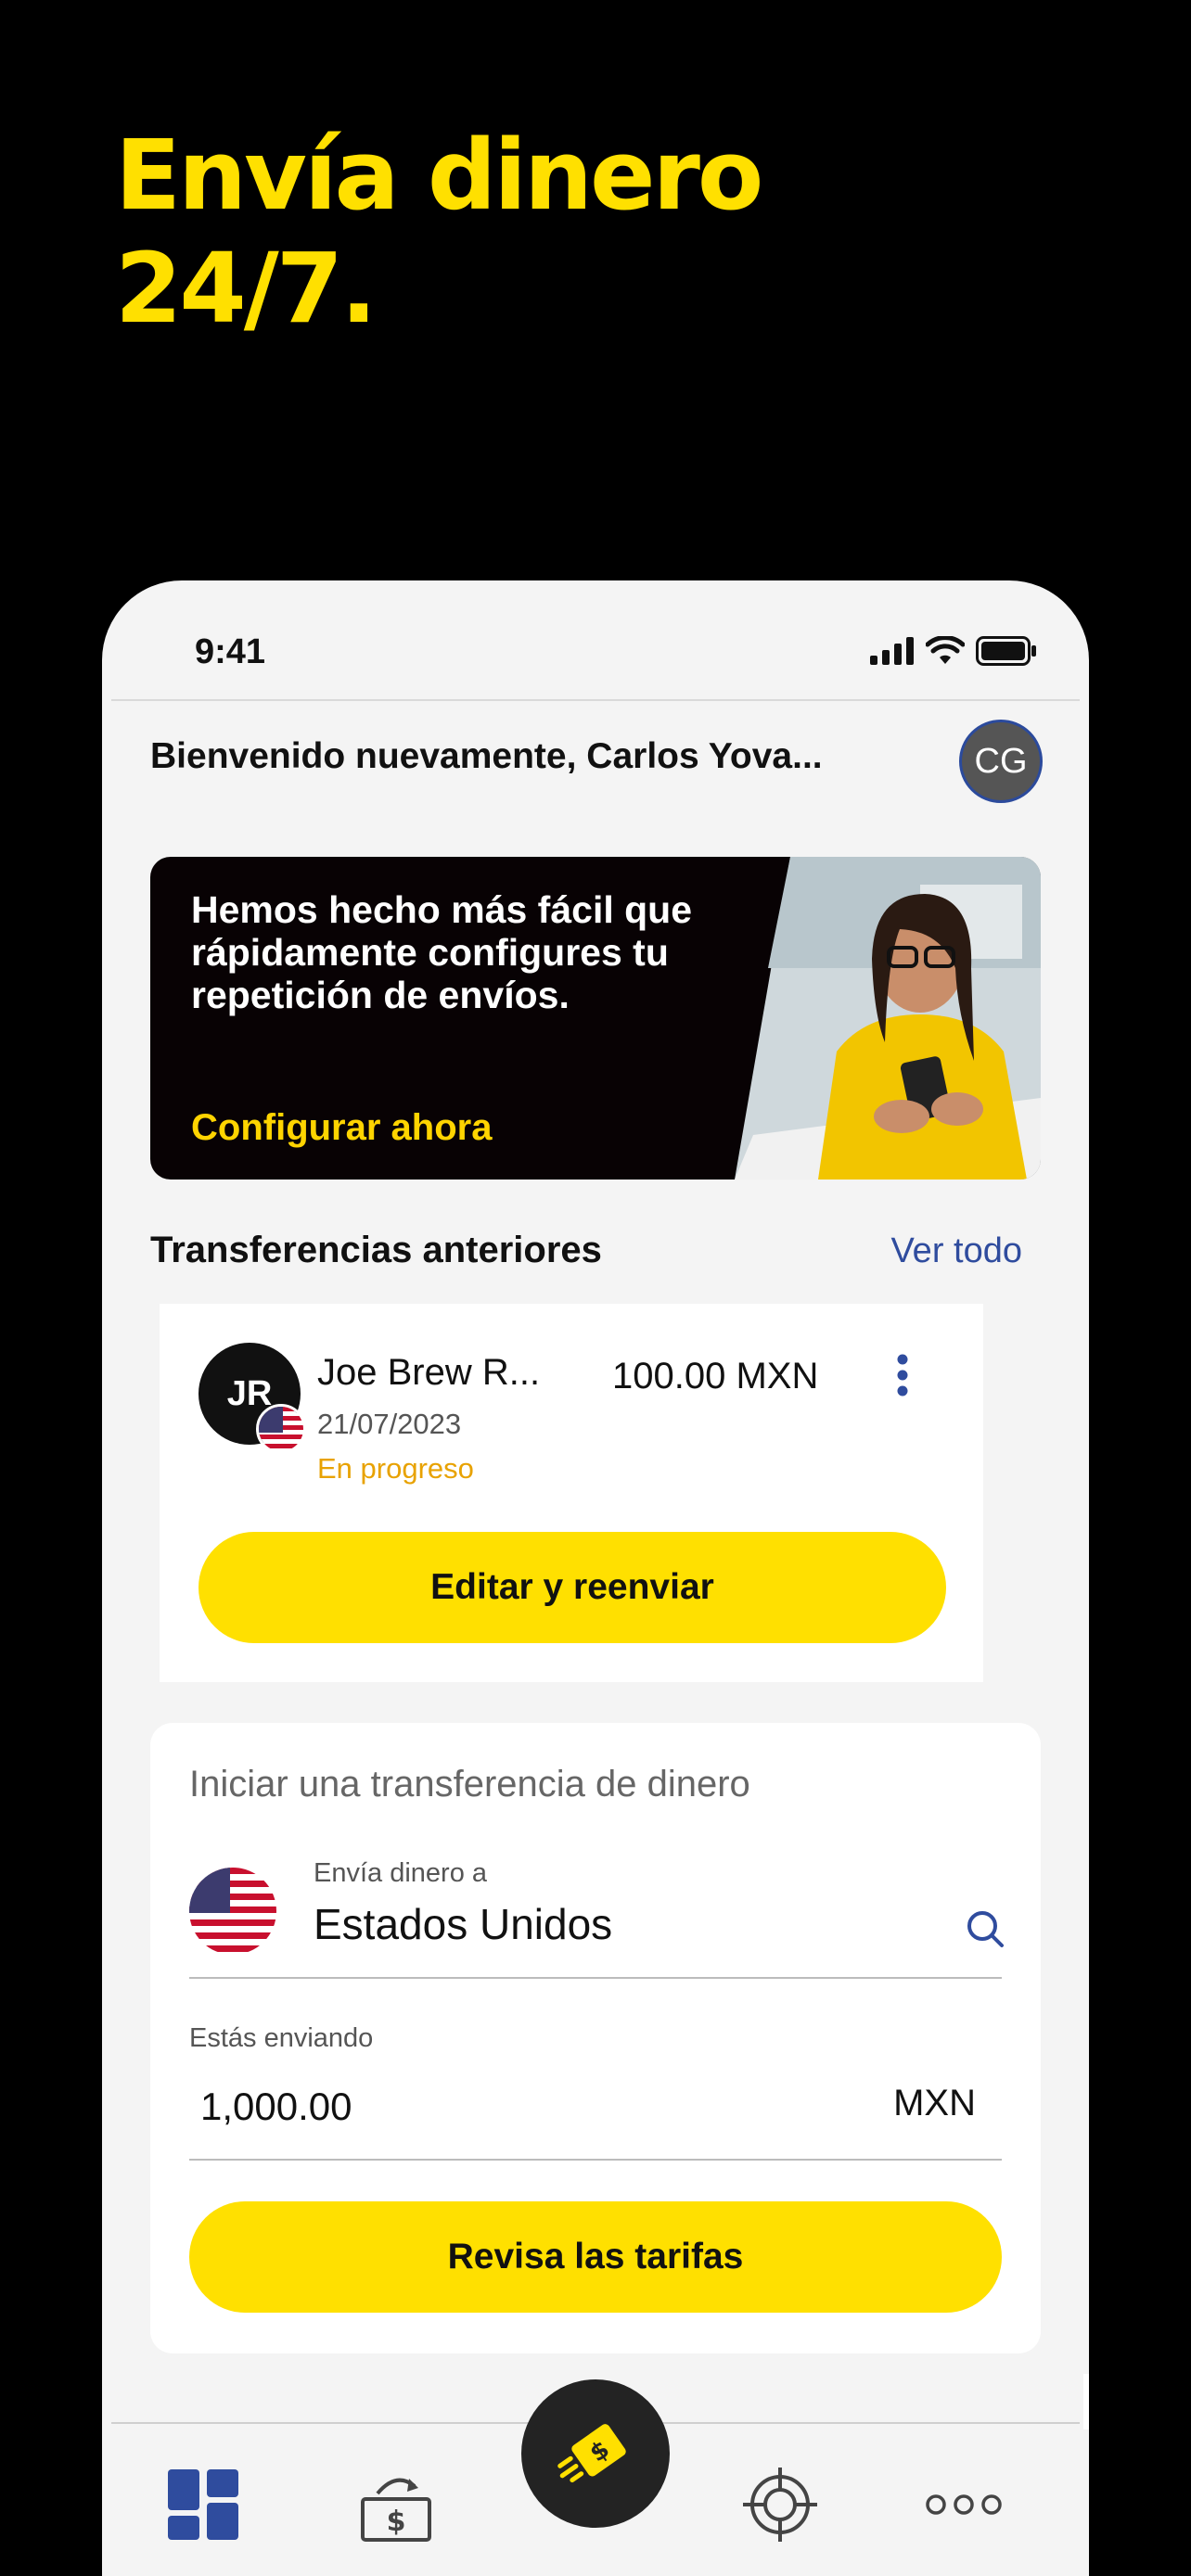 Image resolution: width=1191 pixels, height=2576 pixels. Describe the element at coordinates (247, 288) in the screenshot. I see `headline-line-2: 24/7.` at that location.